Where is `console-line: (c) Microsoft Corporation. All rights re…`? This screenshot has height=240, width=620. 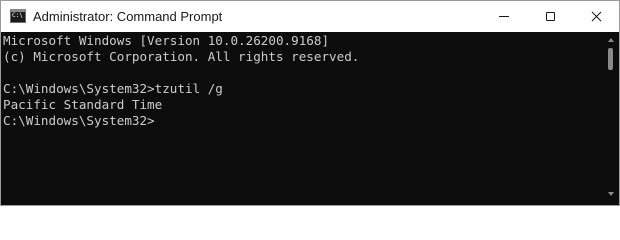 console-line: (c) Microsoft Corporation. All rights re… is located at coordinates (181, 56).